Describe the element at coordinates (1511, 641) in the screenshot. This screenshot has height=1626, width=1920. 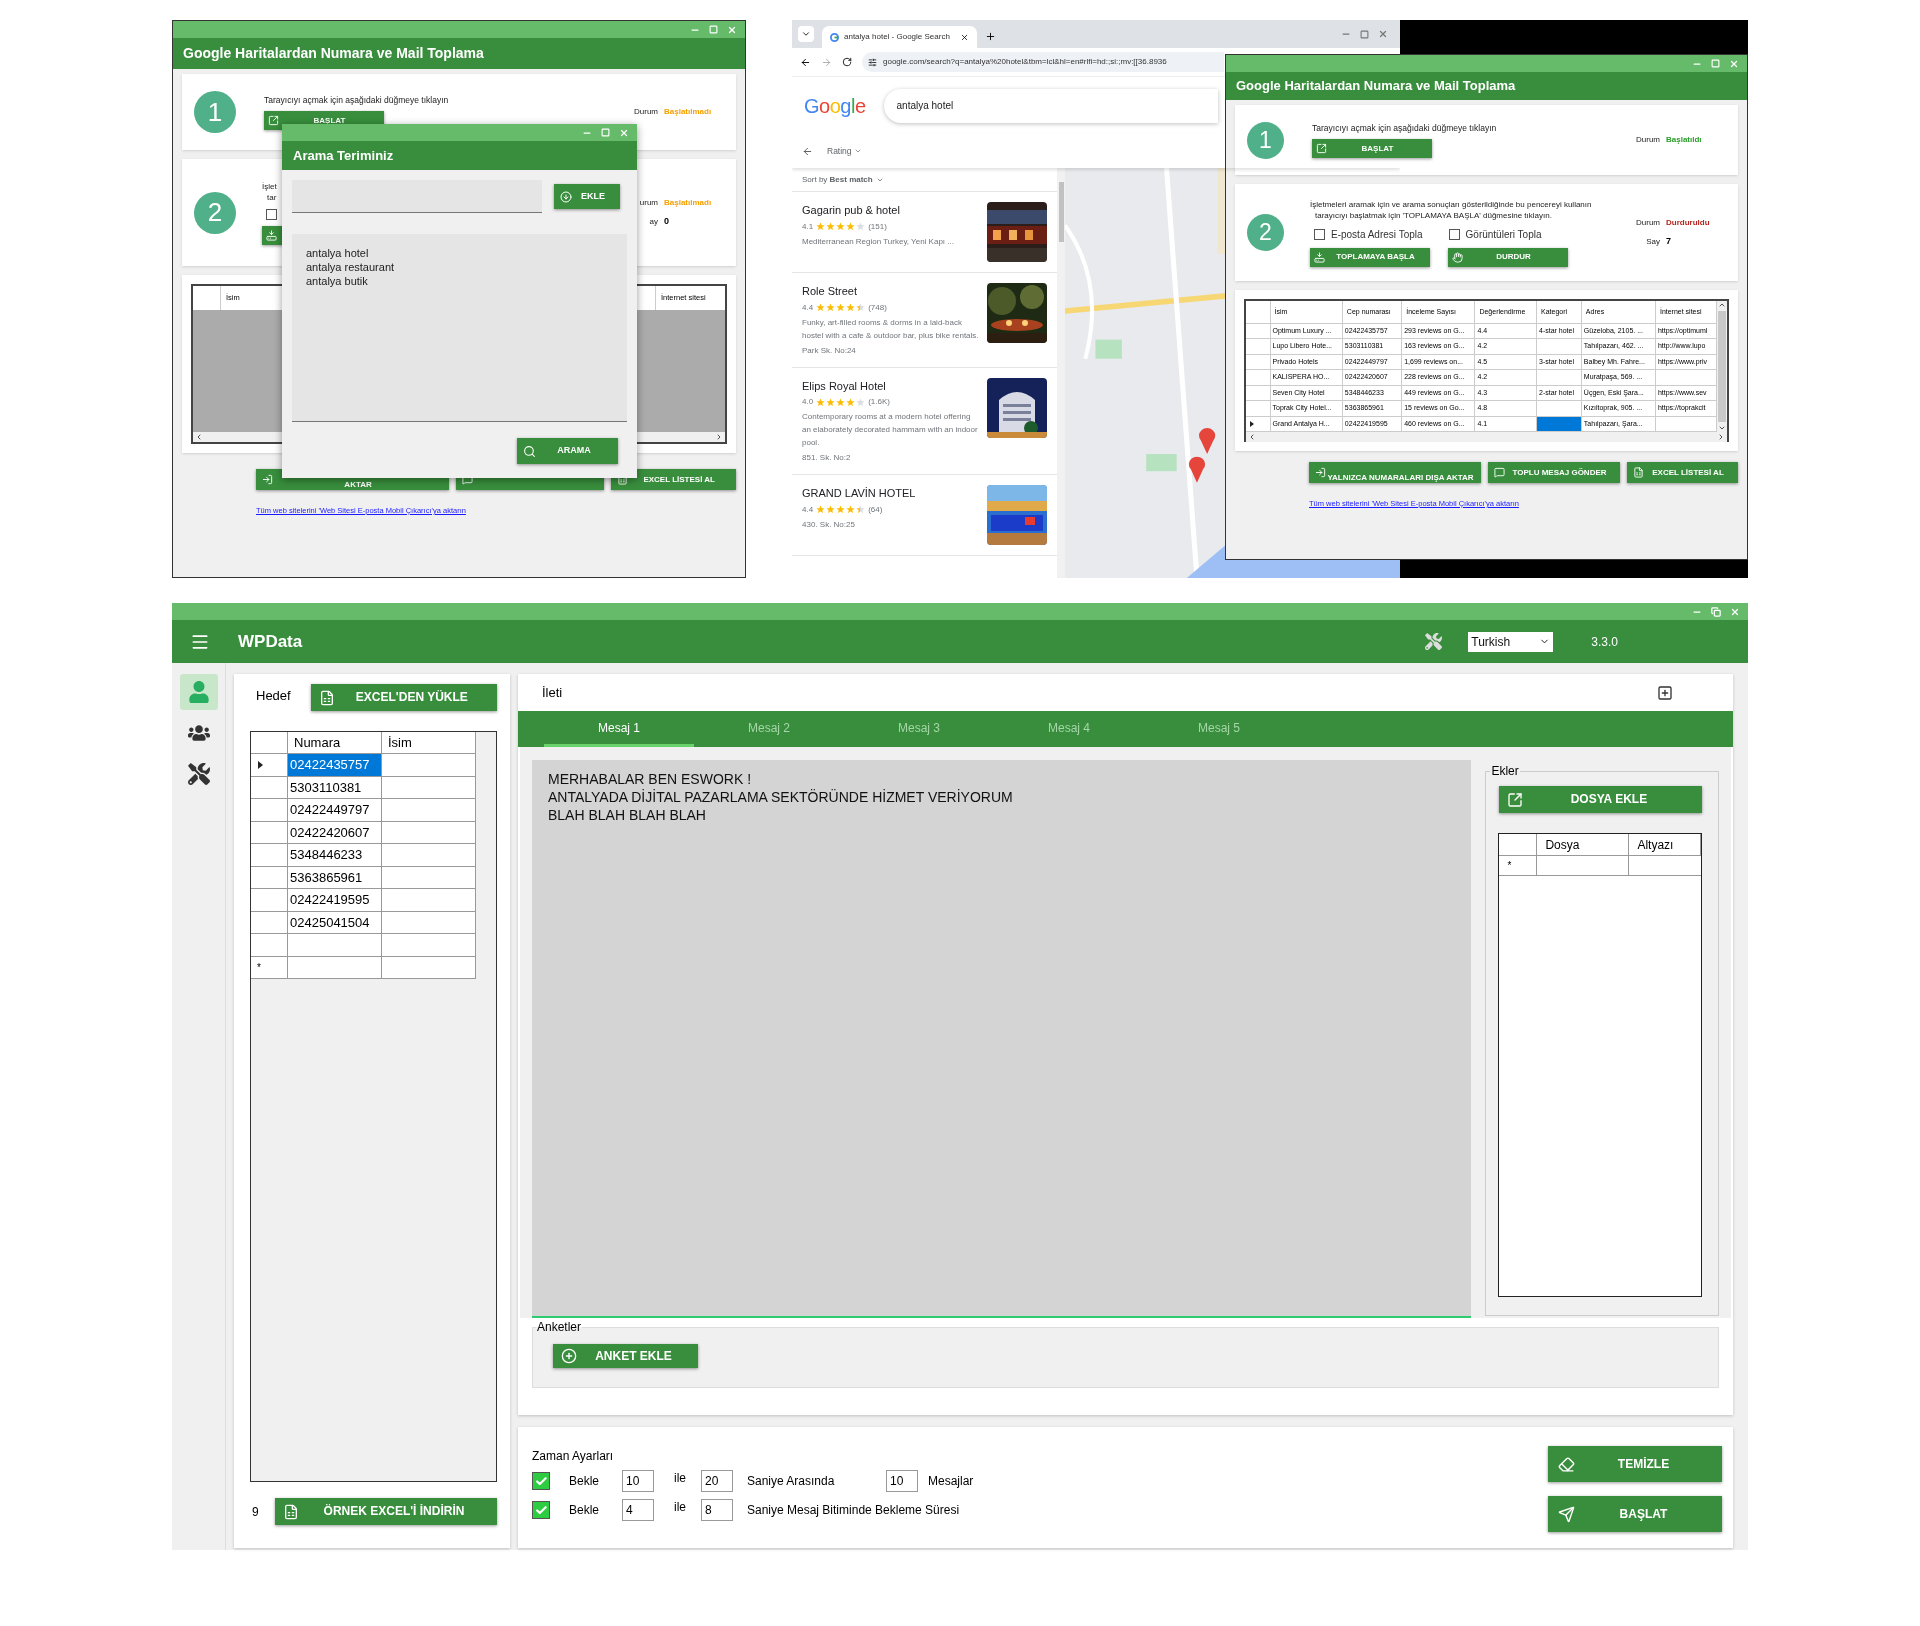
I see `language-select: Turkish` at that location.